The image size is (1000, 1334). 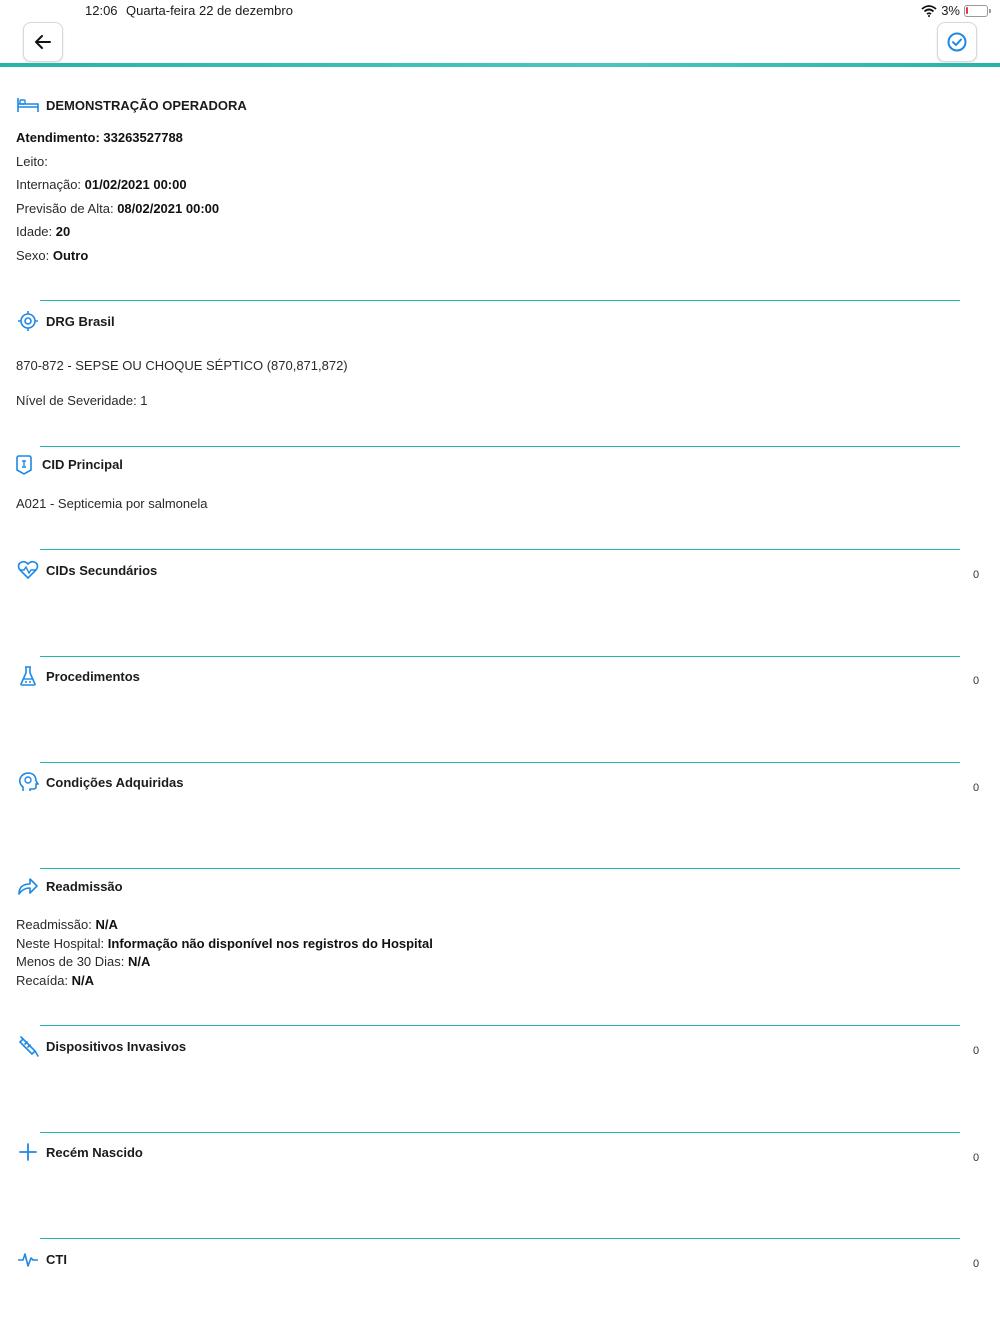 What do you see at coordinates (209, 10) in the screenshot?
I see `status-date: Quarta-feira 22 de dezembro` at bounding box center [209, 10].